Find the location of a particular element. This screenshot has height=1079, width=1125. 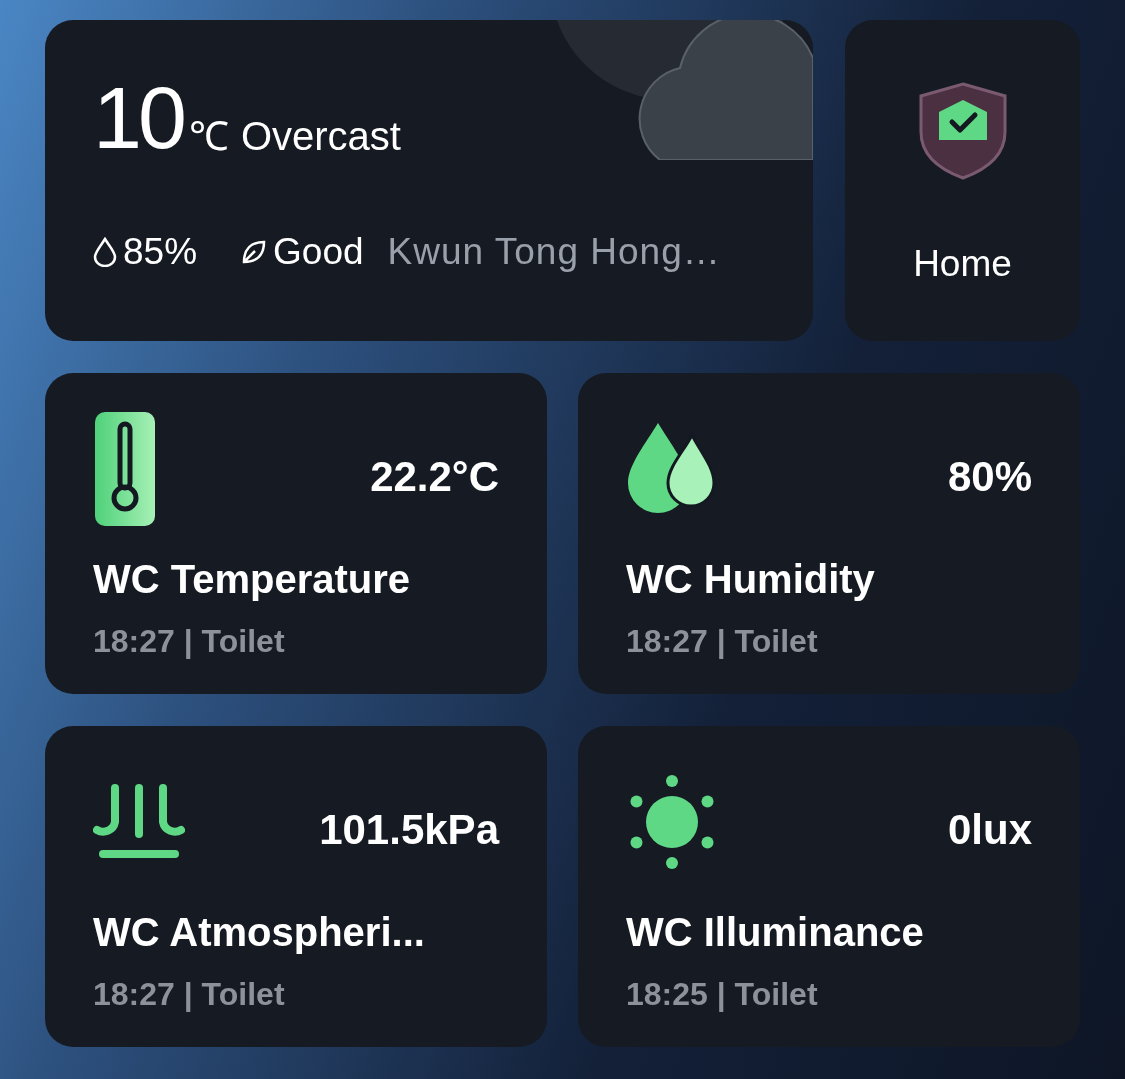

sensor-card: 0lux WC Illuminance 18:25 | Toilet is located at coordinates (829, 886).